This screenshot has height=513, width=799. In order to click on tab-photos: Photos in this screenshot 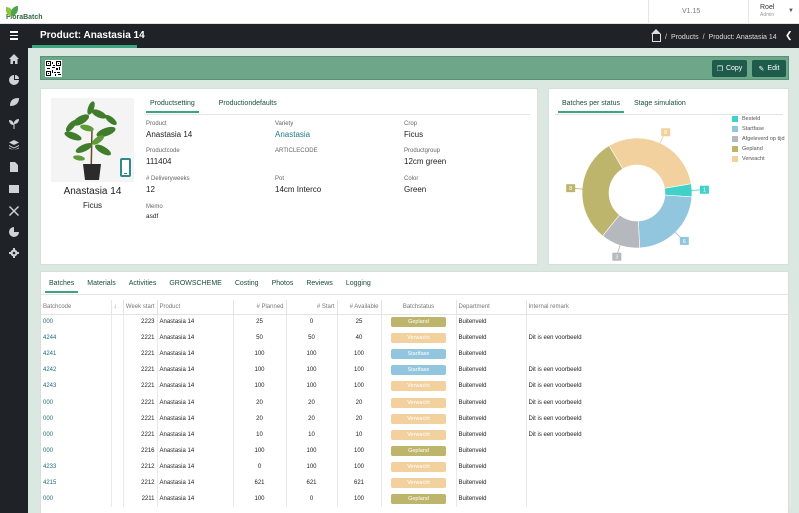, I will do `click(283, 286)`.